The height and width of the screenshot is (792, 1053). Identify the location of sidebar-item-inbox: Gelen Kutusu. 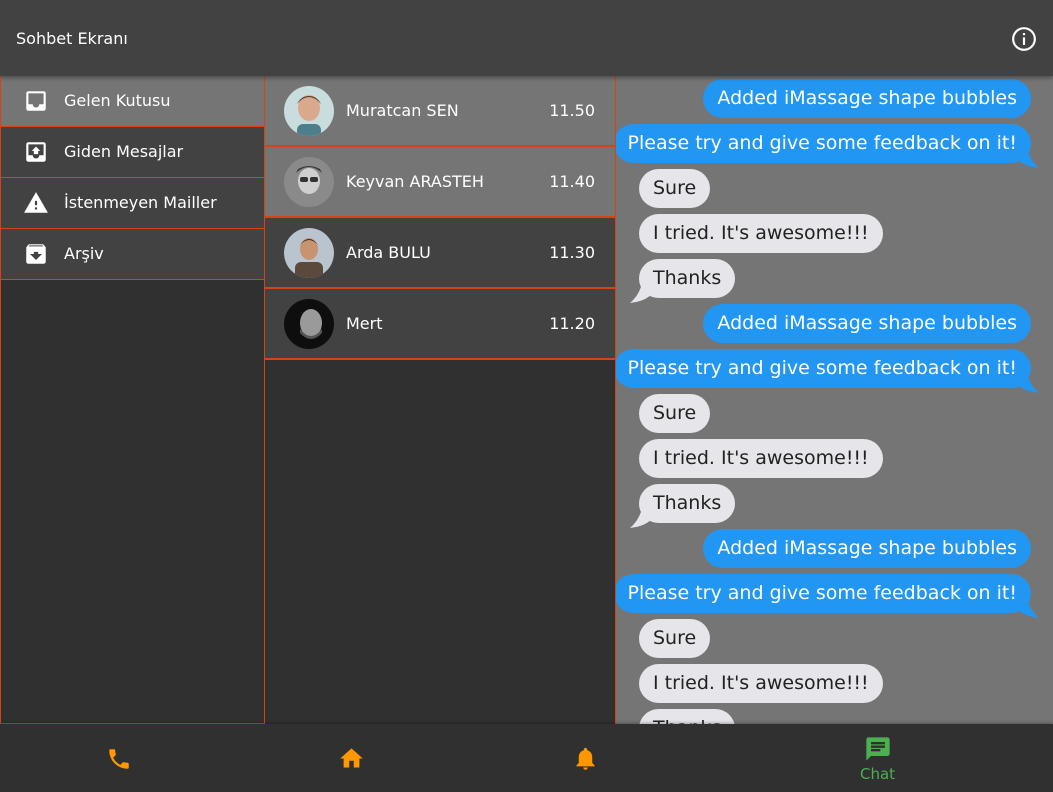
(132, 101).